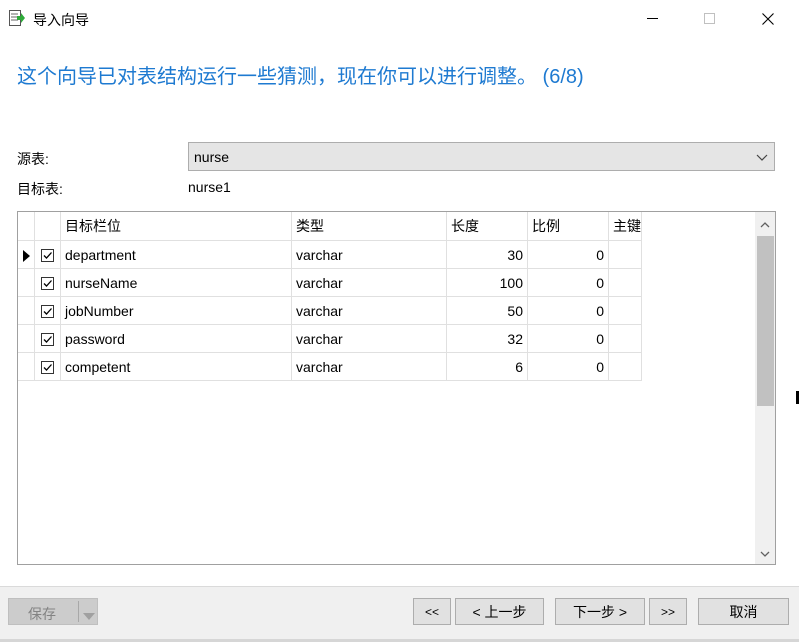 The image size is (799, 642). What do you see at coordinates (568, 226) in the screenshot?
I see `column-header-scale: 比例` at bounding box center [568, 226].